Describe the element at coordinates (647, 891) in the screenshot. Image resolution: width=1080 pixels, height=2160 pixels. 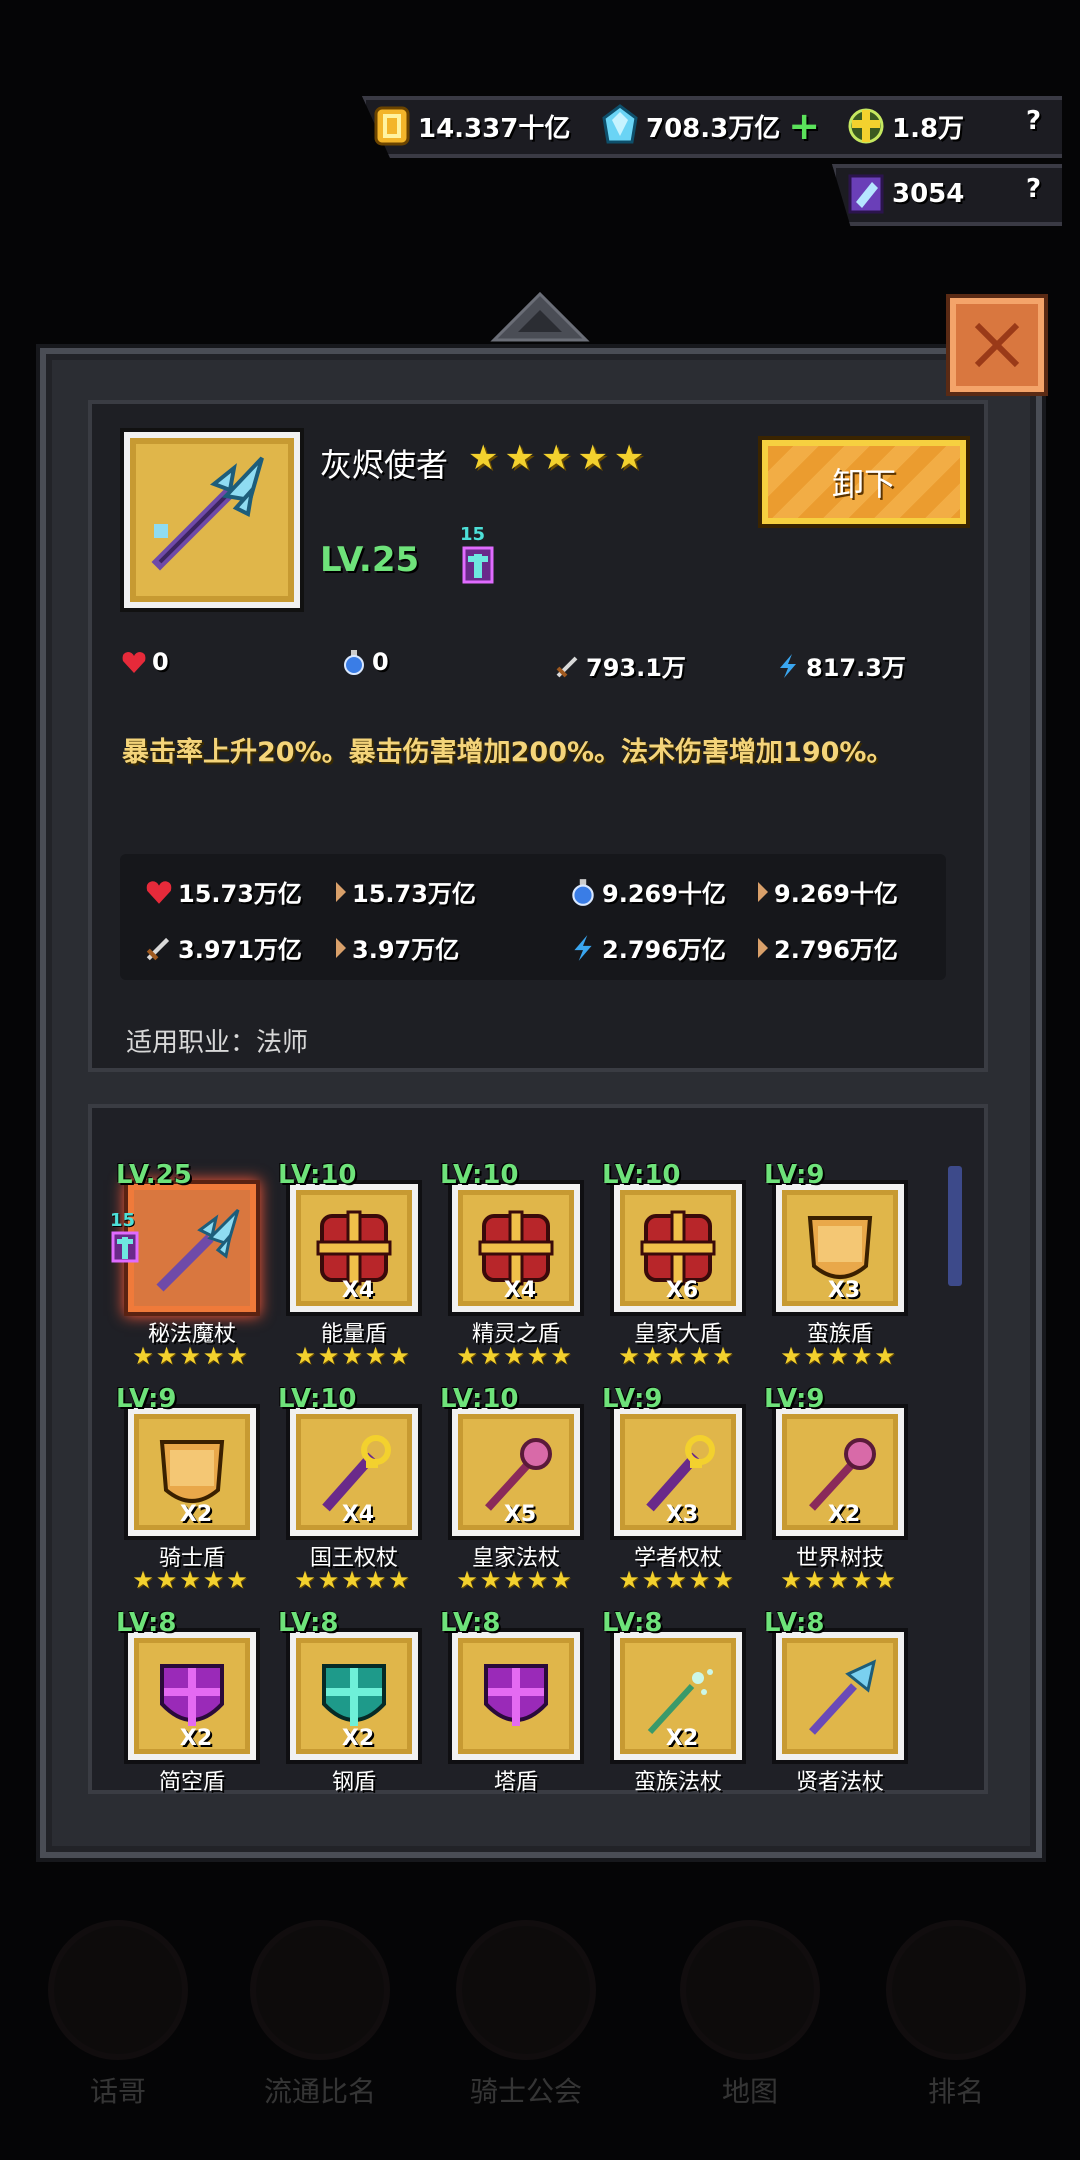
I see `bonus-mana: 9.269十亿` at that location.